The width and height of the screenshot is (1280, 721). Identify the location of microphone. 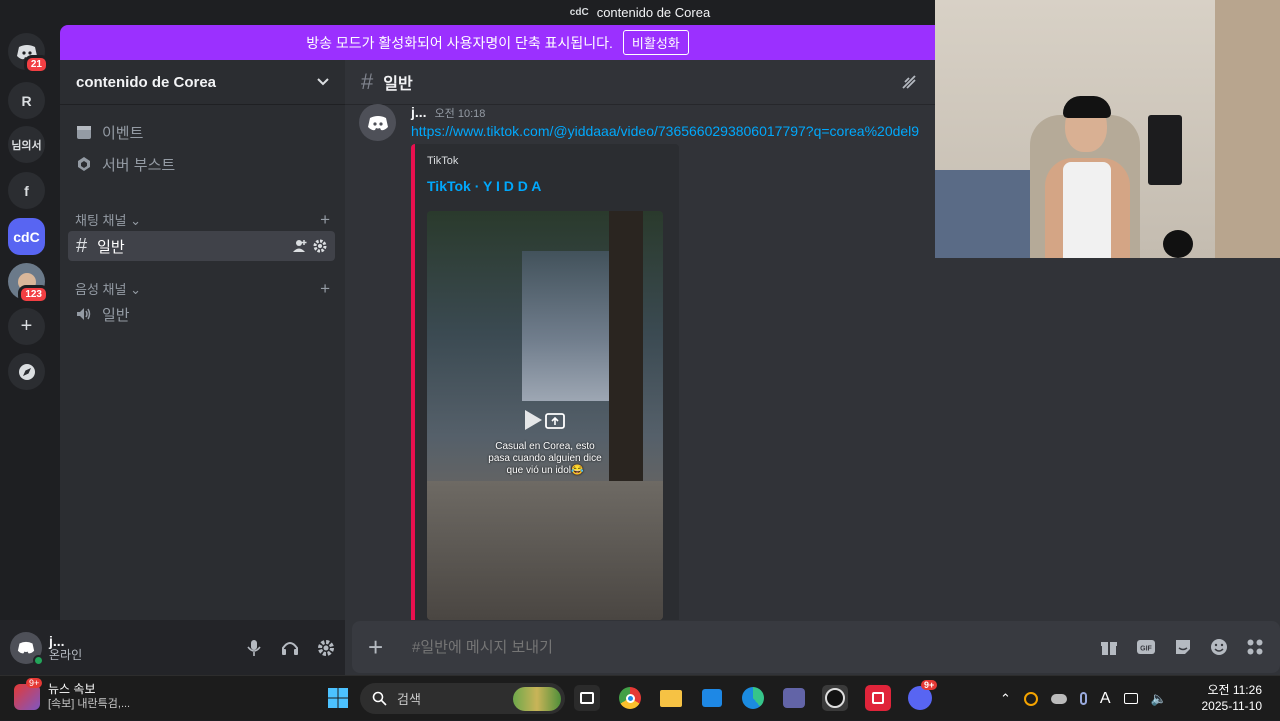
(1178, 244).